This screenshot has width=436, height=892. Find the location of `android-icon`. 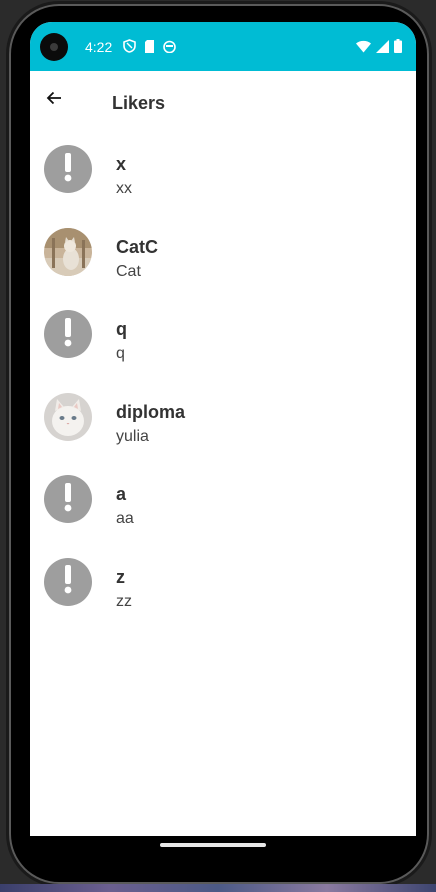

android-icon is located at coordinates (169, 49).